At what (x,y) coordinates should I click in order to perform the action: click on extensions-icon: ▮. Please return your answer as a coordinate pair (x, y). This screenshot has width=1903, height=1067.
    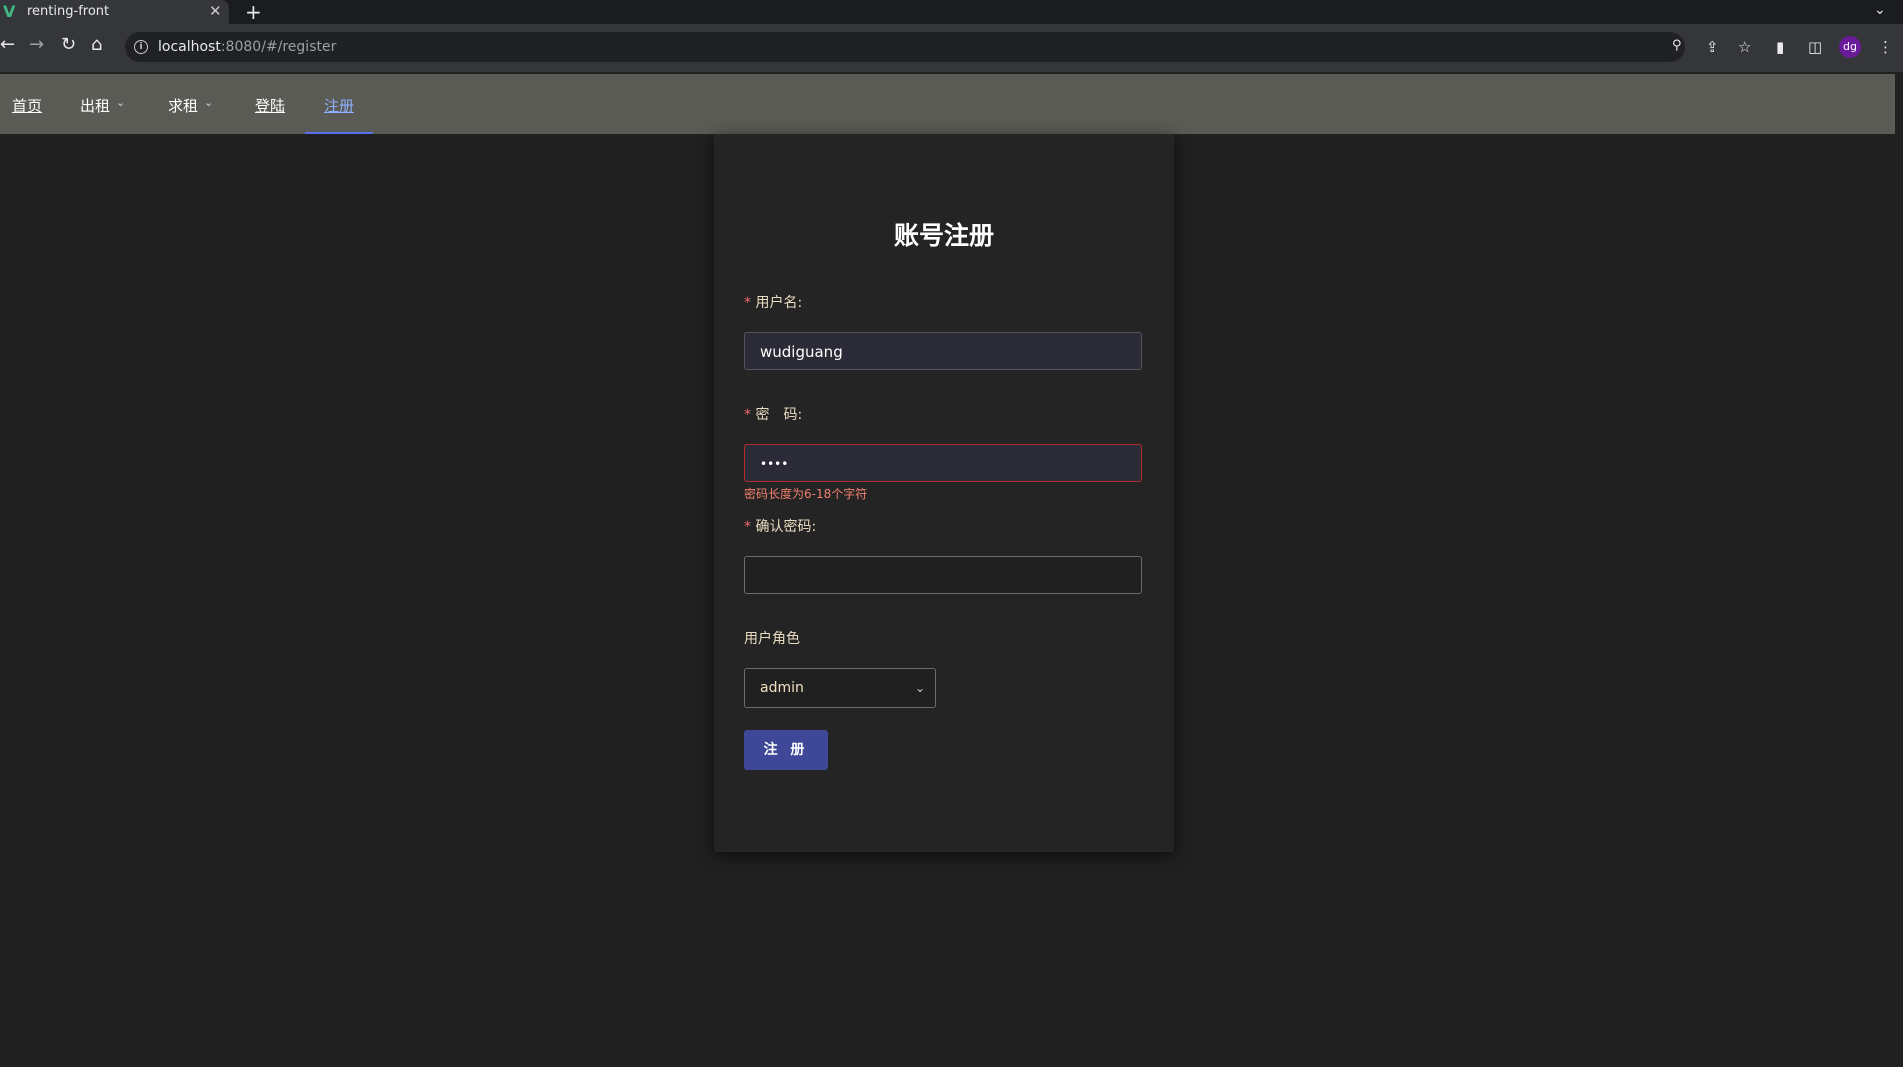
    Looking at the image, I should click on (1780, 47).